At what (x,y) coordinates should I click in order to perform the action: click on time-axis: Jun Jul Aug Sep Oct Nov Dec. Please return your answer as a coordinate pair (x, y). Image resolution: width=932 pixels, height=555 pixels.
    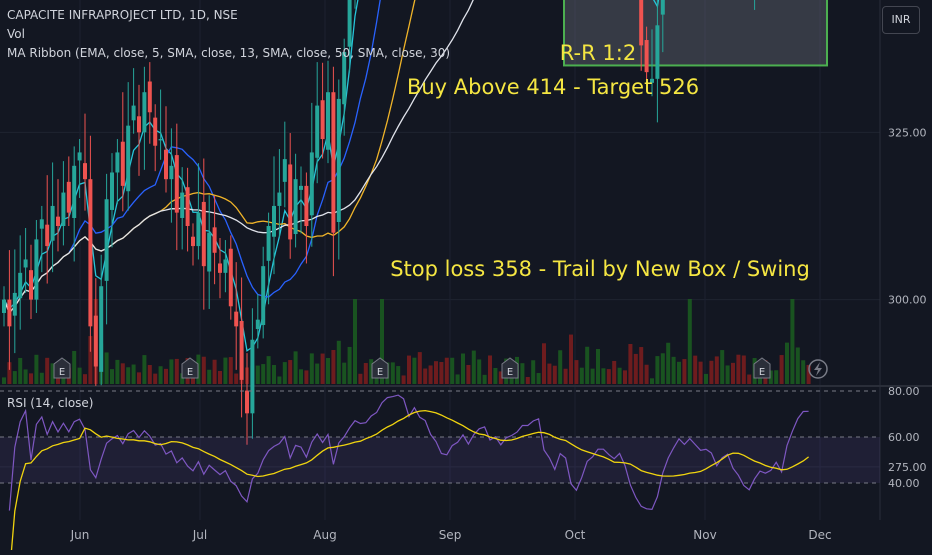
    Looking at the image, I should click on (451, 535).